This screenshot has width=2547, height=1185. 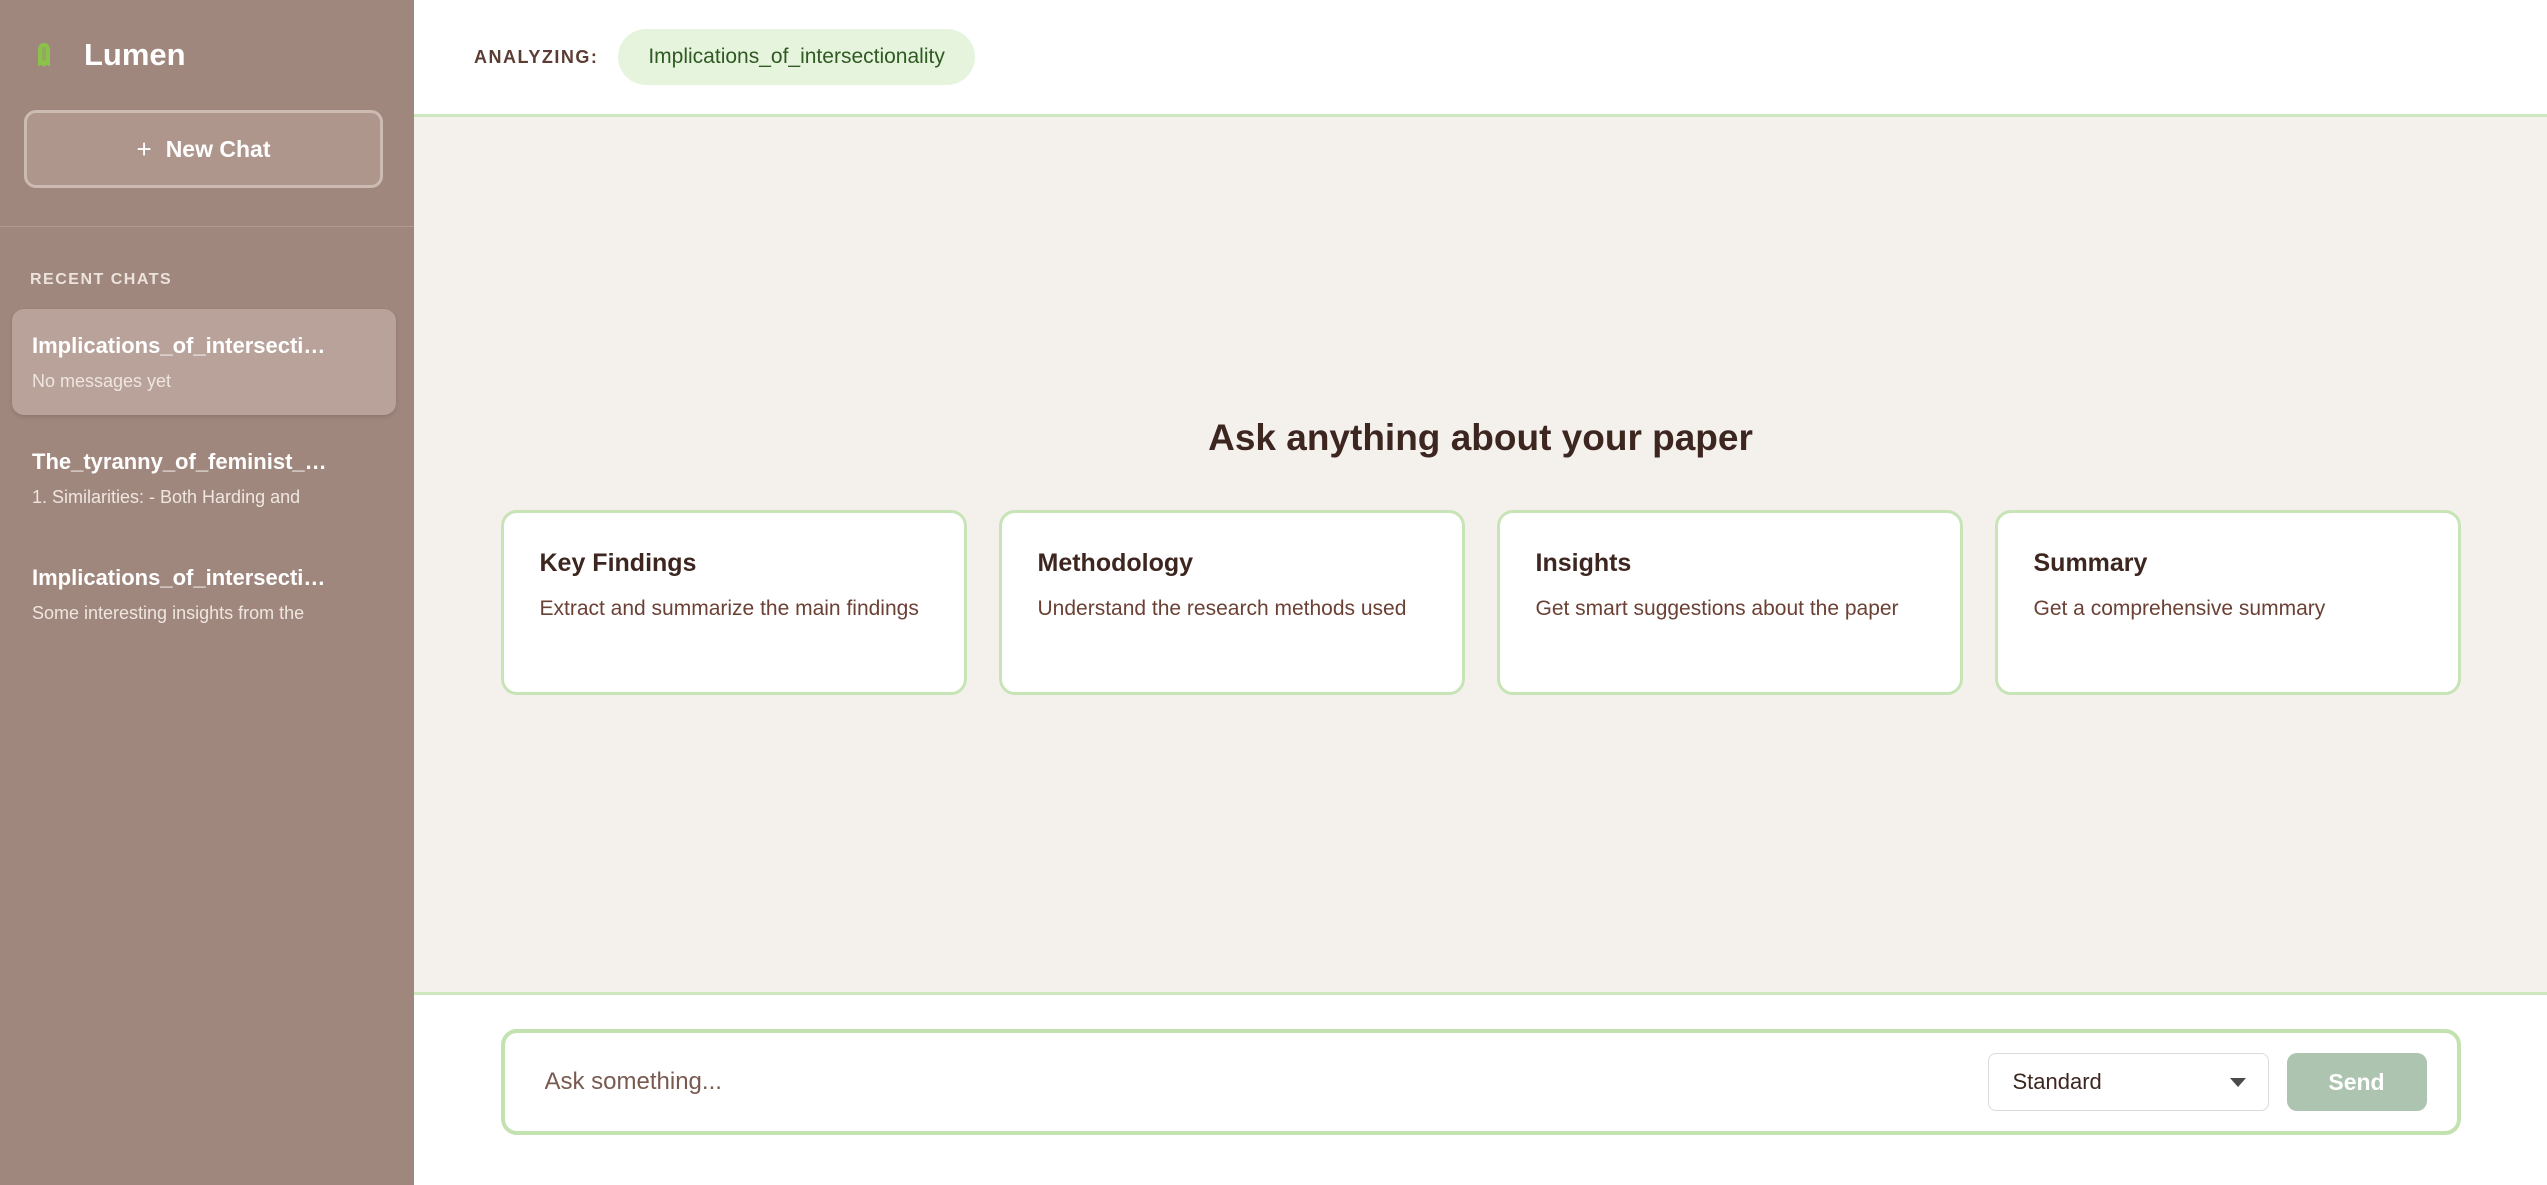 I want to click on composer: Standard Send, so click(x=1480, y=1082).